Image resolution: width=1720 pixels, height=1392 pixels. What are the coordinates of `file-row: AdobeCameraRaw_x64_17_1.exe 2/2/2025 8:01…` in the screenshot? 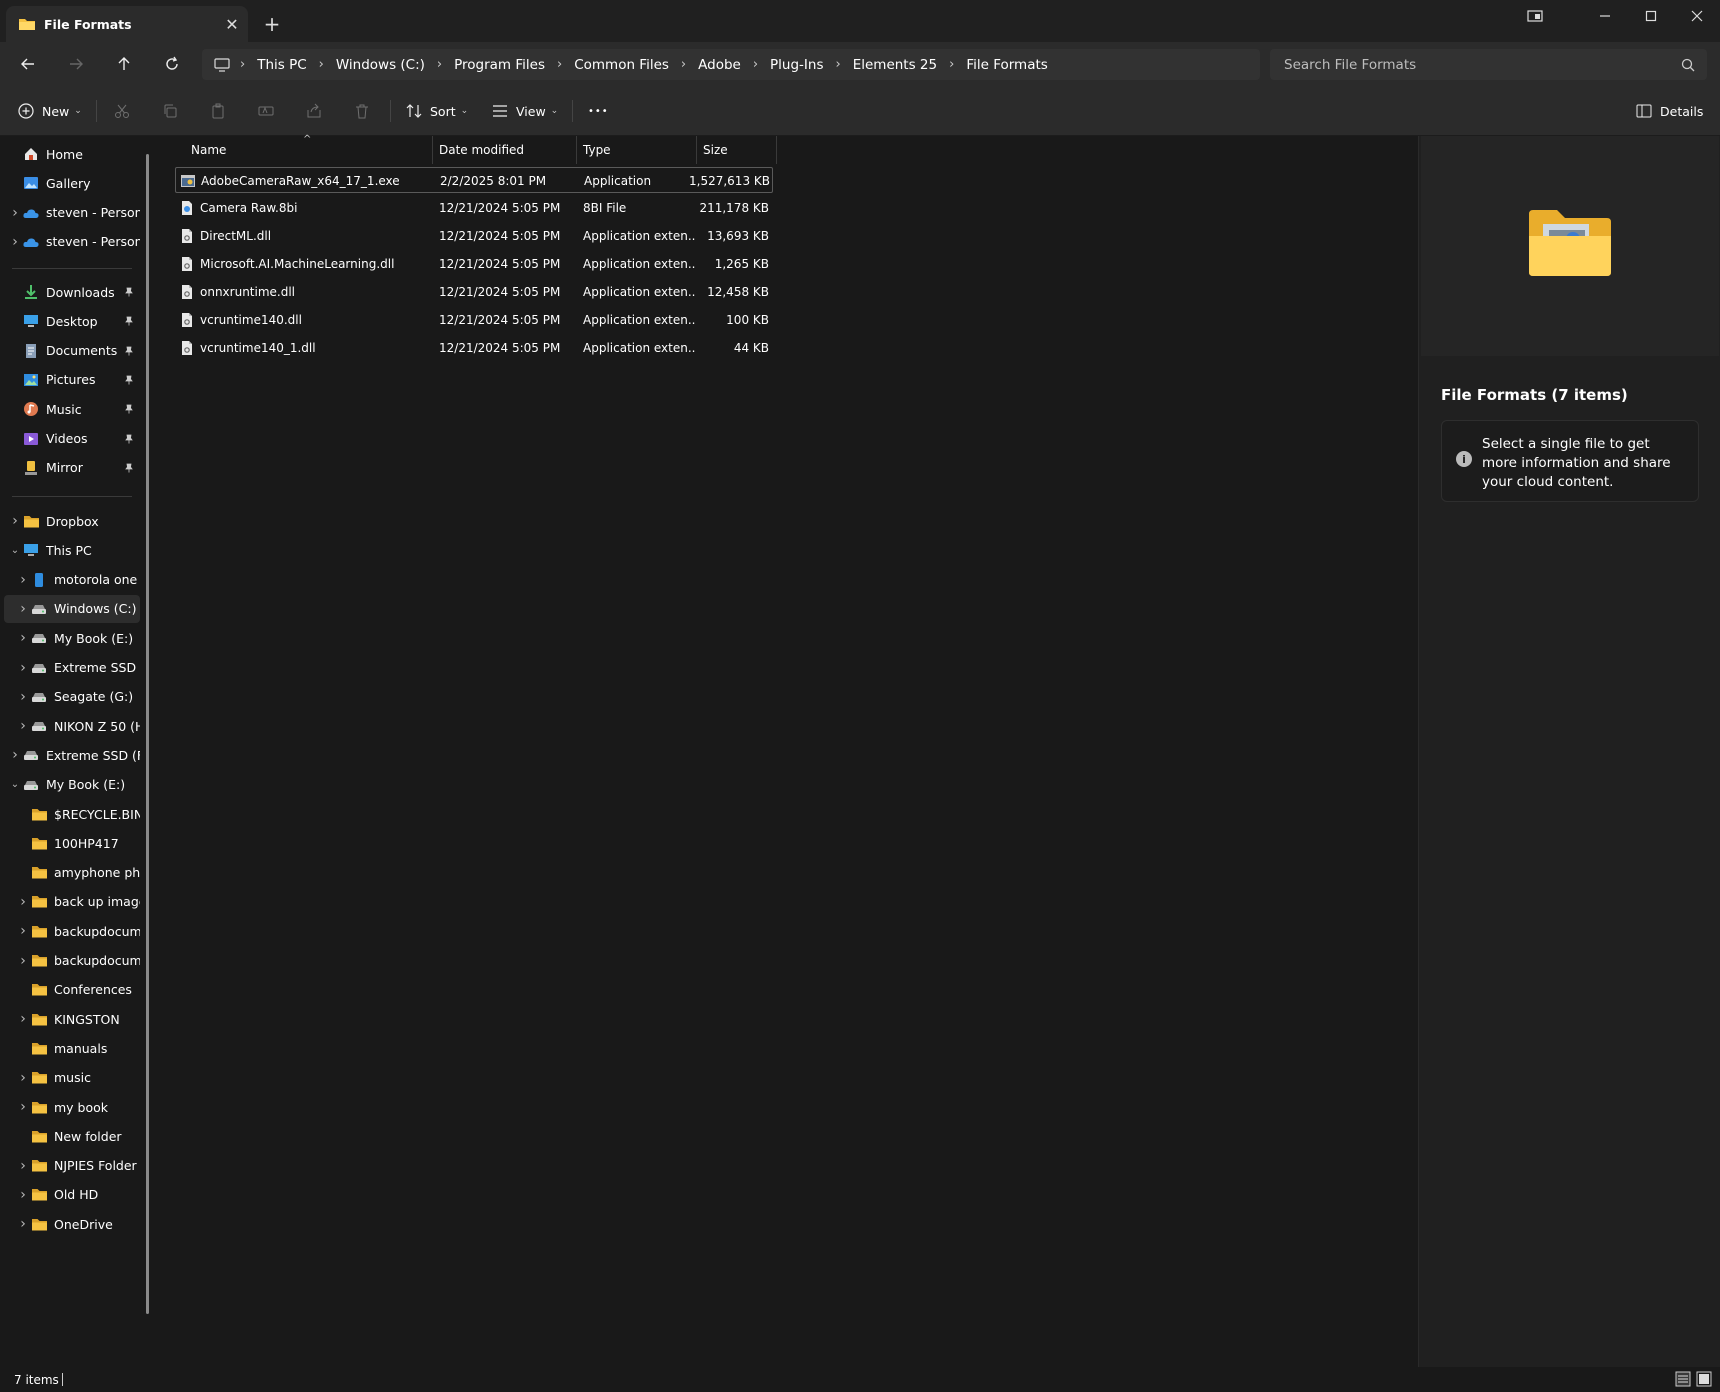 It's located at (474, 180).